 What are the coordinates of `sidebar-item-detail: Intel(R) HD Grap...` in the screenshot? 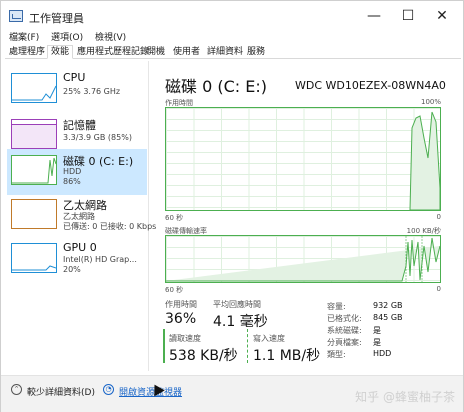 It's located at (100, 259).